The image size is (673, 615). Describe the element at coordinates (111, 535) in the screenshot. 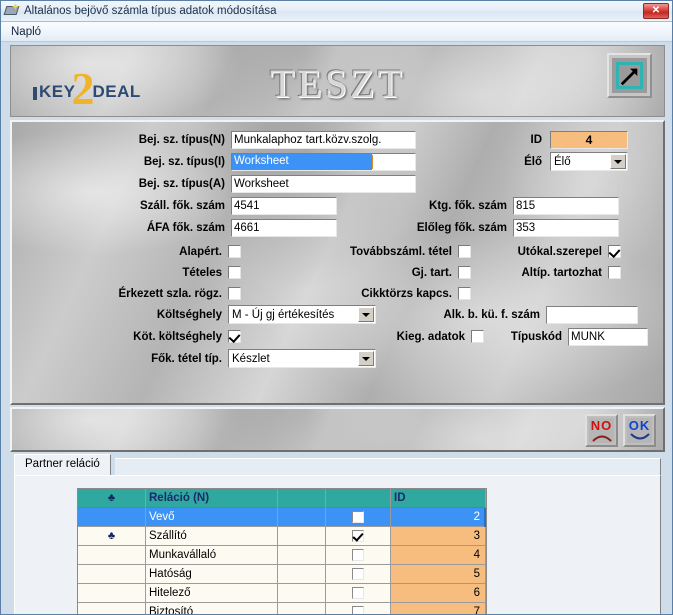

I see `club-icon: ♣` at that location.